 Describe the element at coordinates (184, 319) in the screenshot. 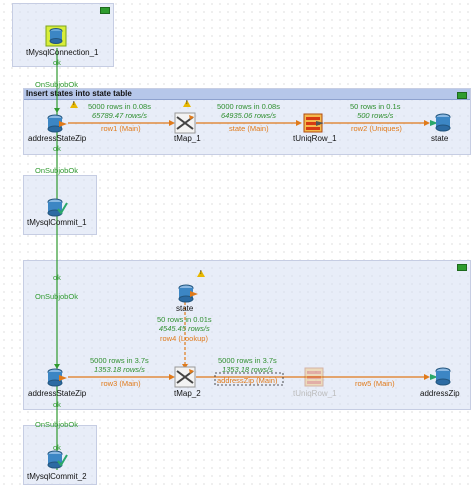

I see `flow4-rows: 50 rows in 0.01s` at that location.